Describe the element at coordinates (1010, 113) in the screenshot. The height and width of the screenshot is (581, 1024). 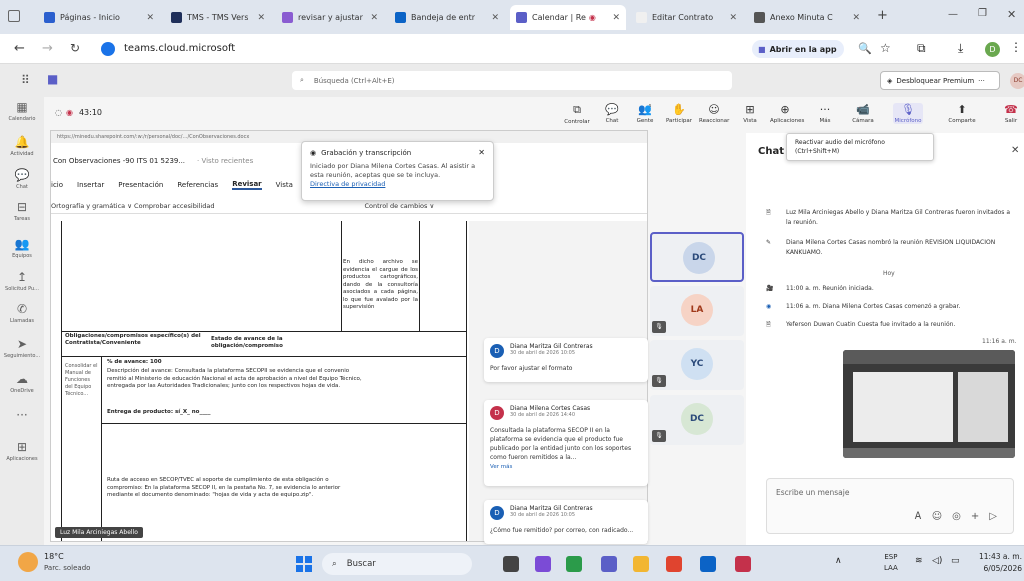
I see `leave-button: ☎ Salir` at that location.